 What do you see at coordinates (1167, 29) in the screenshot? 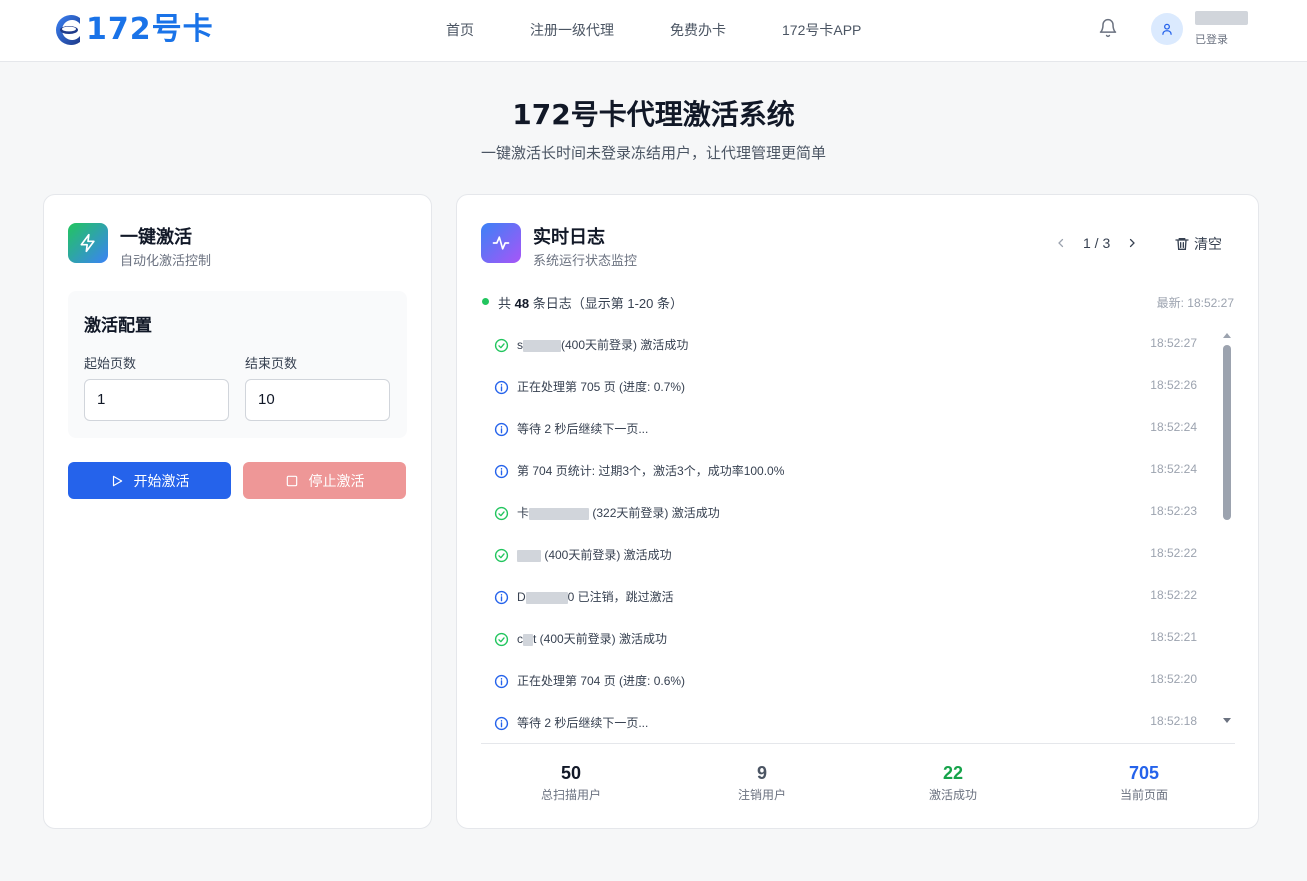
I see `avatar` at bounding box center [1167, 29].